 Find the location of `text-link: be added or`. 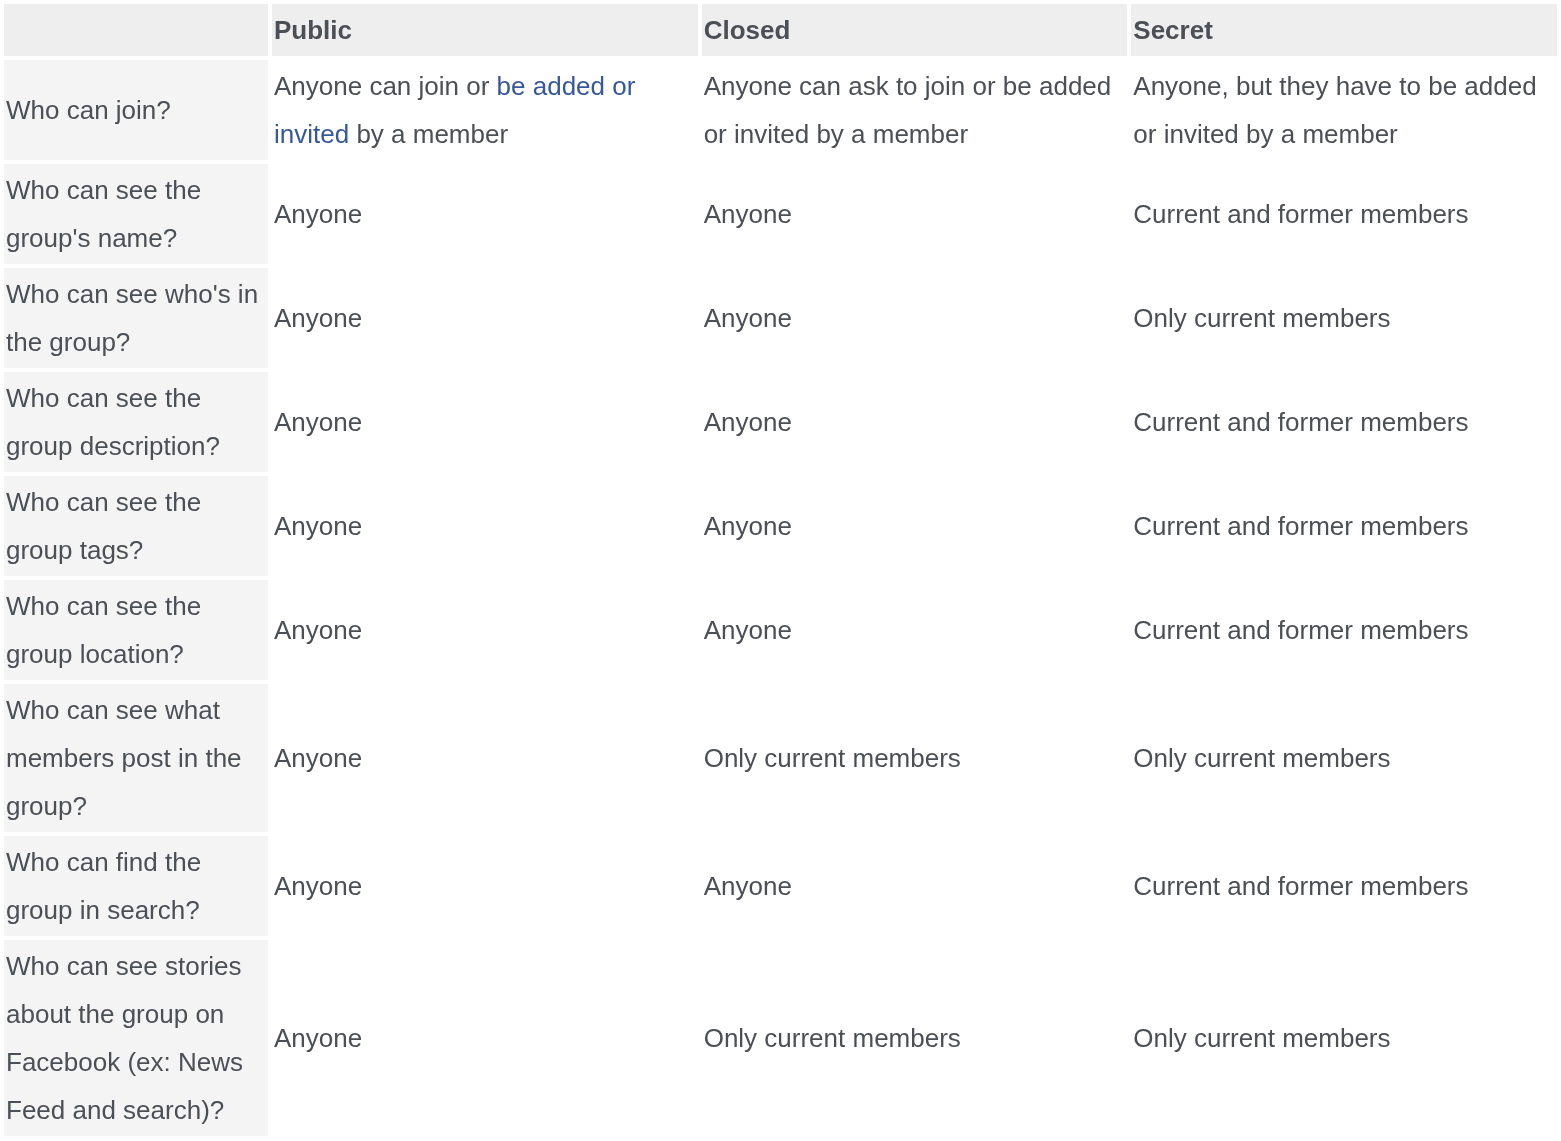

text-link: be added or is located at coordinates (566, 86).